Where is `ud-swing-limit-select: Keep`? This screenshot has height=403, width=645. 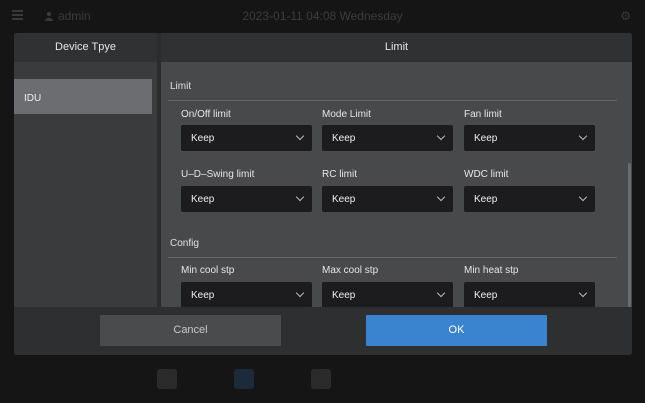 ud-swing-limit-select: Keep is located at coordinates (246, 199).